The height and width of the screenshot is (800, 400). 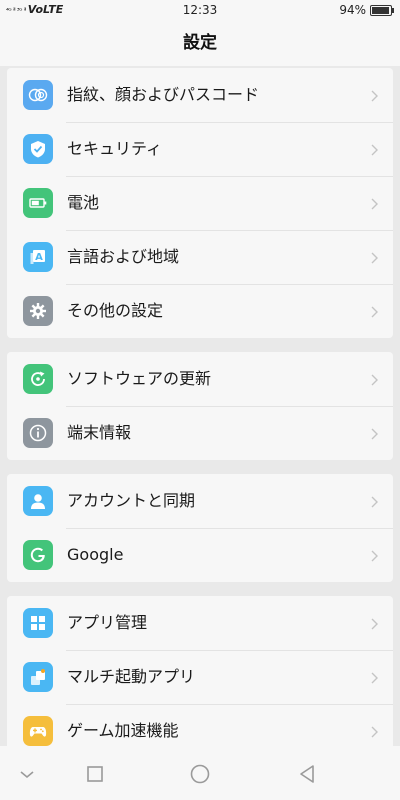 What do you see at coordinates (115, 148) in the screenshot?
I see `settings-item-label: セキュリティ` at bounding box center [115, 148].